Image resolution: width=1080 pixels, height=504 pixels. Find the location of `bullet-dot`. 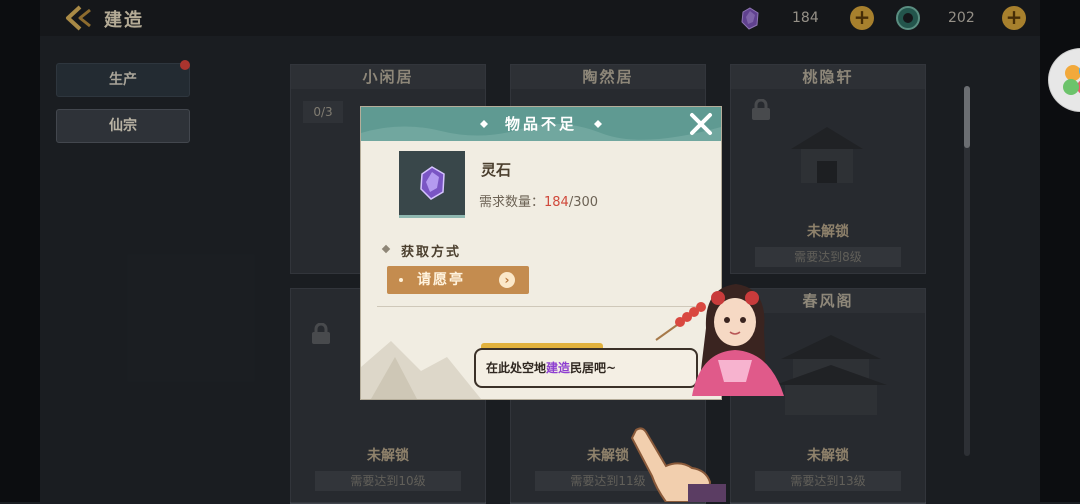

bullet-dot is located at coordinates (401, 280).